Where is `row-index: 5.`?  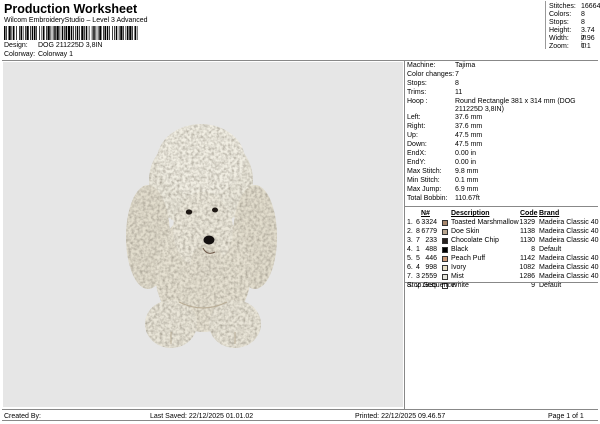
row-index: 5. is located at coordinates (410, 258).